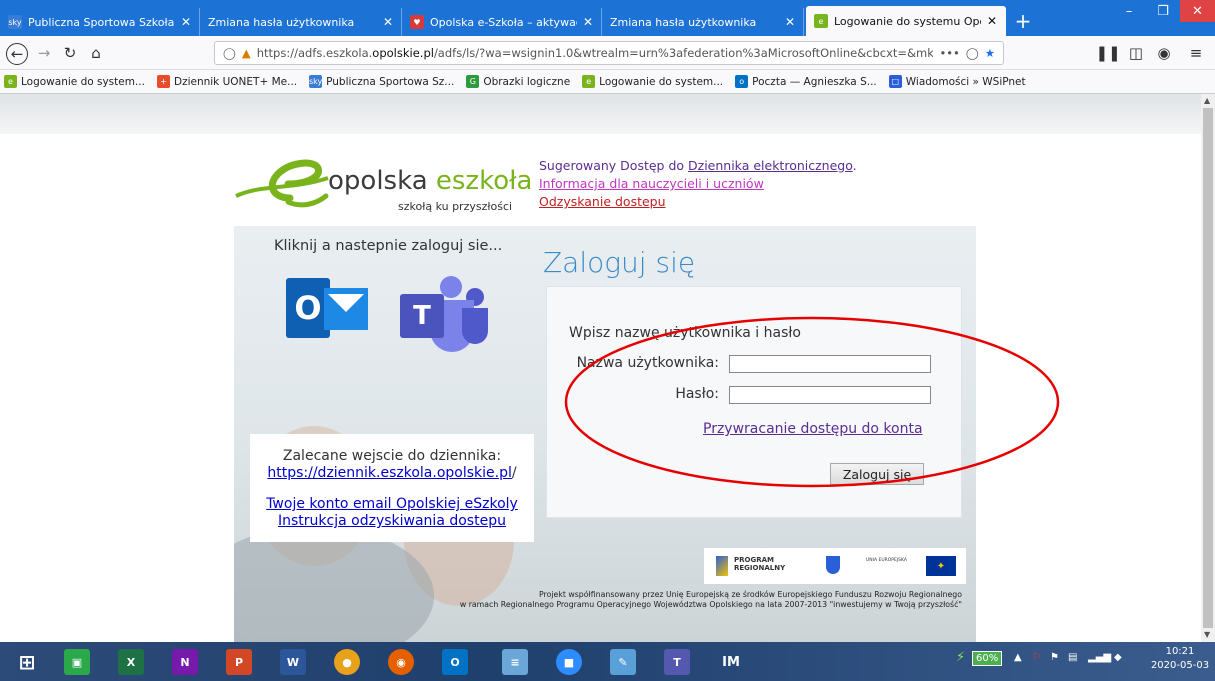  Describe the element at coordinates (455, 662) in the screenshot. I see `outlook-taskbar-icon: O` at that location.